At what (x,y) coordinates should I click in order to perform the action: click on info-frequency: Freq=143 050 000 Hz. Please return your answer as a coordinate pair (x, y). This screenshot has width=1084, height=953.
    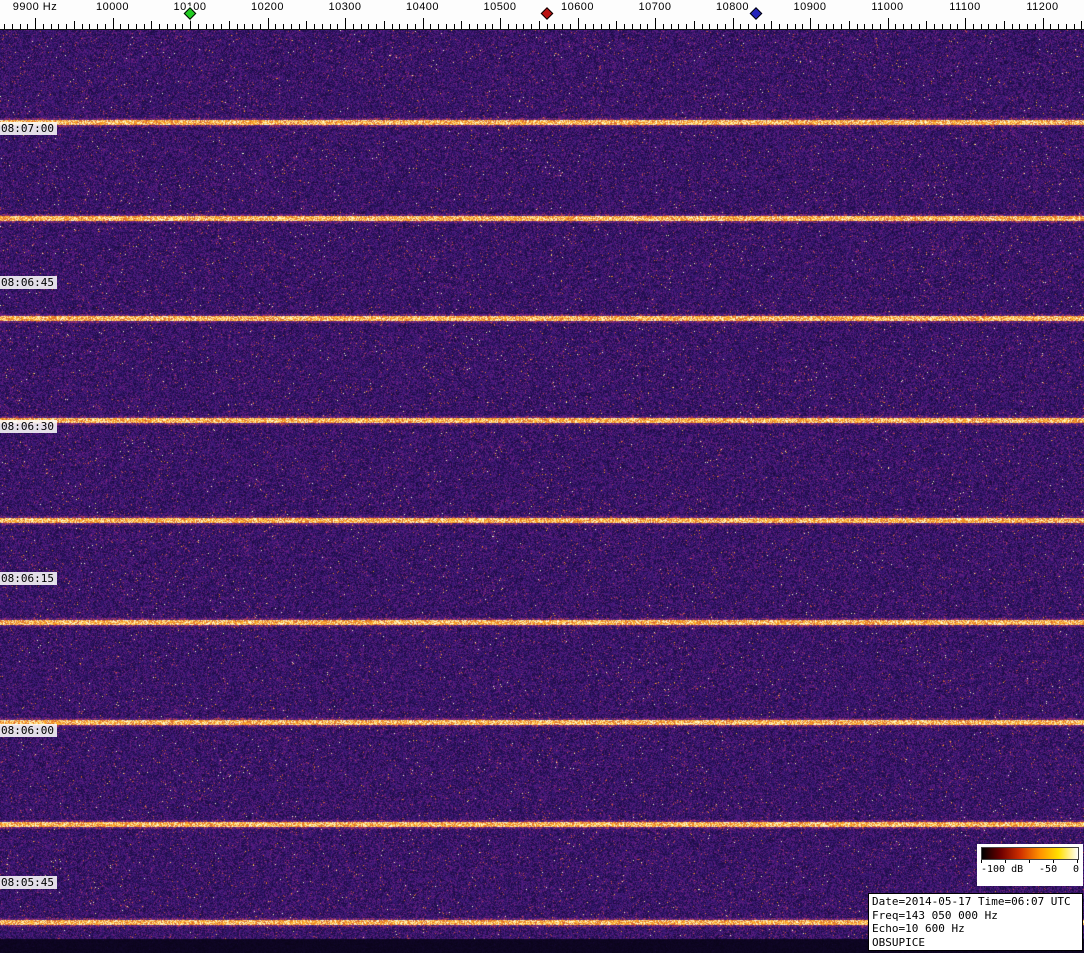
    Looking at the image, I should click on (935, 915).